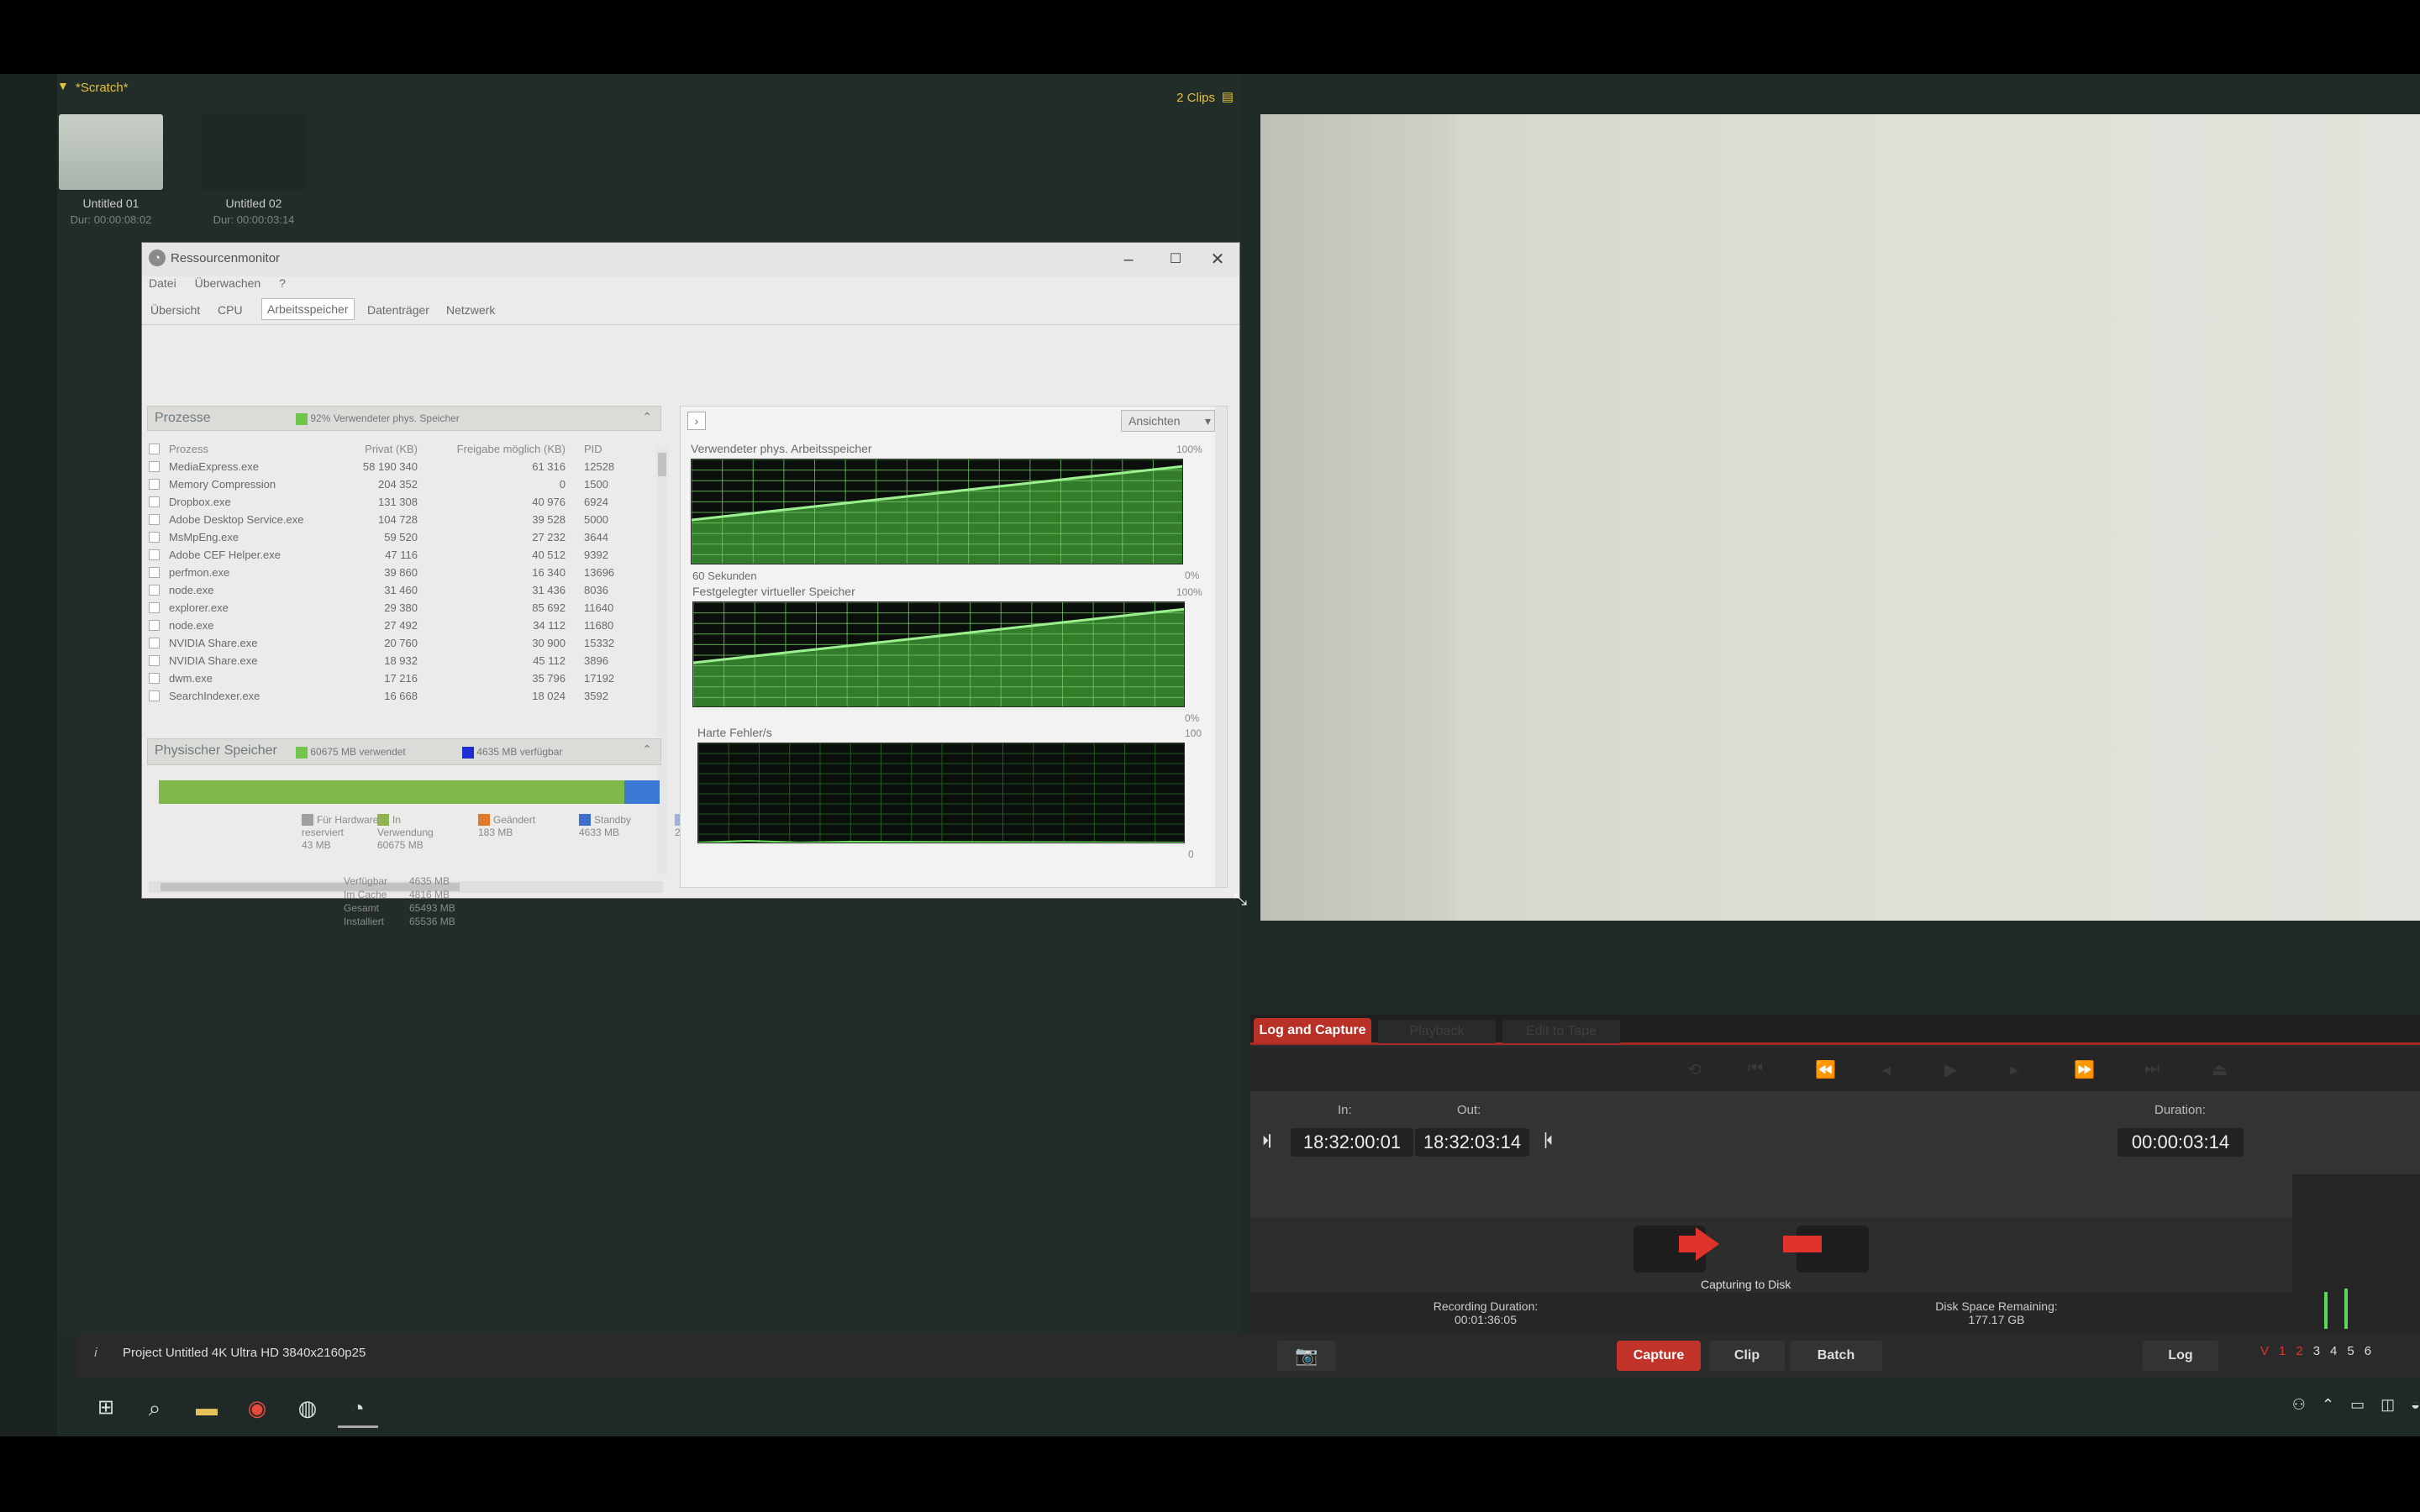 This screenshot has height=1512, width=2420. I want to click on out-timecode: 18:32:03:14, so click(1472, 1142).